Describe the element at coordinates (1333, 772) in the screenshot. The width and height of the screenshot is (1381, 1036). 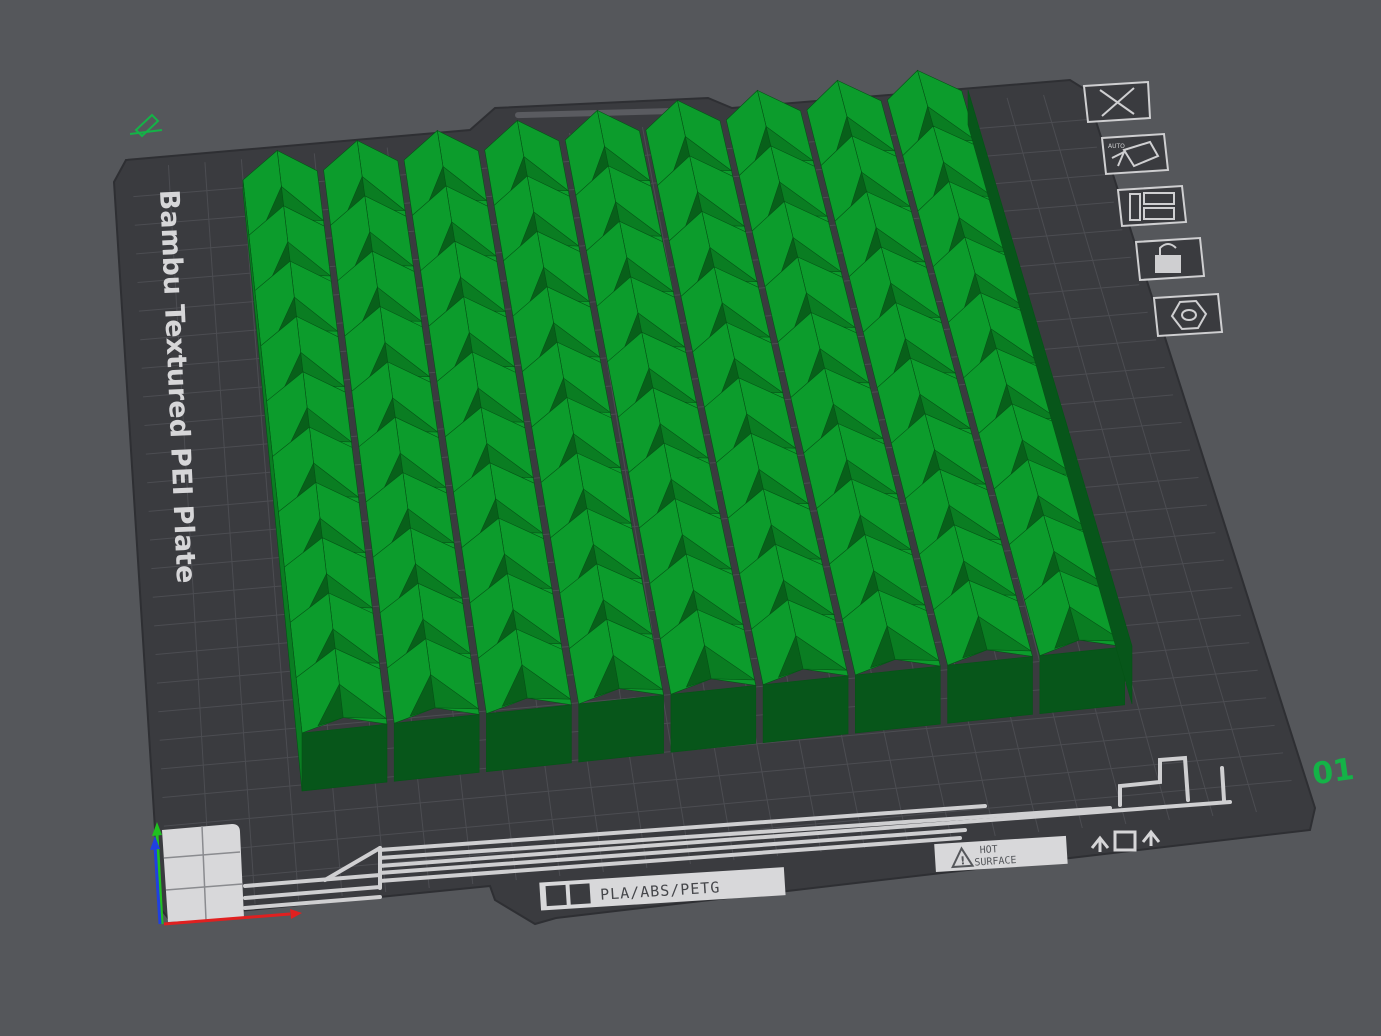
I see `plate-number: 01` at that location.